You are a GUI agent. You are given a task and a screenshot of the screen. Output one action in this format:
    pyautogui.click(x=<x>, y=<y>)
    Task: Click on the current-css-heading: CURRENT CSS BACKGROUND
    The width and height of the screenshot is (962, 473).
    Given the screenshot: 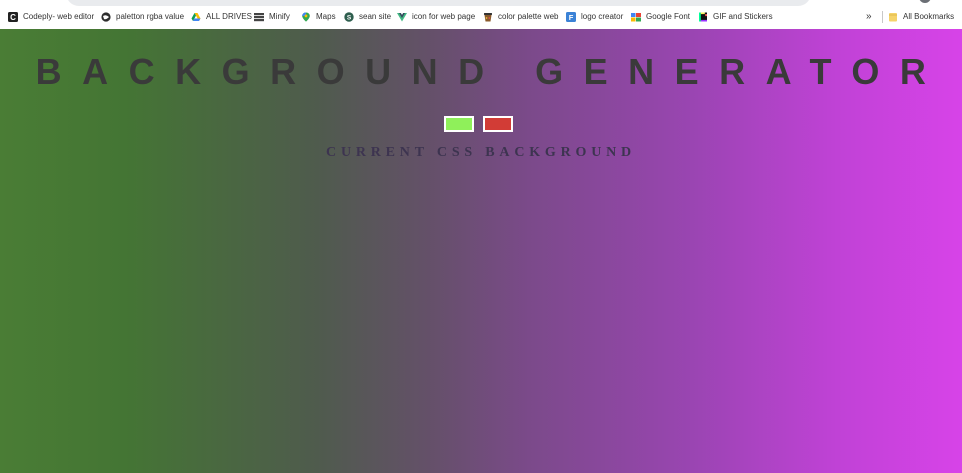 What is the action you would take?
    pyautogui.click(x=481, y=152)
    